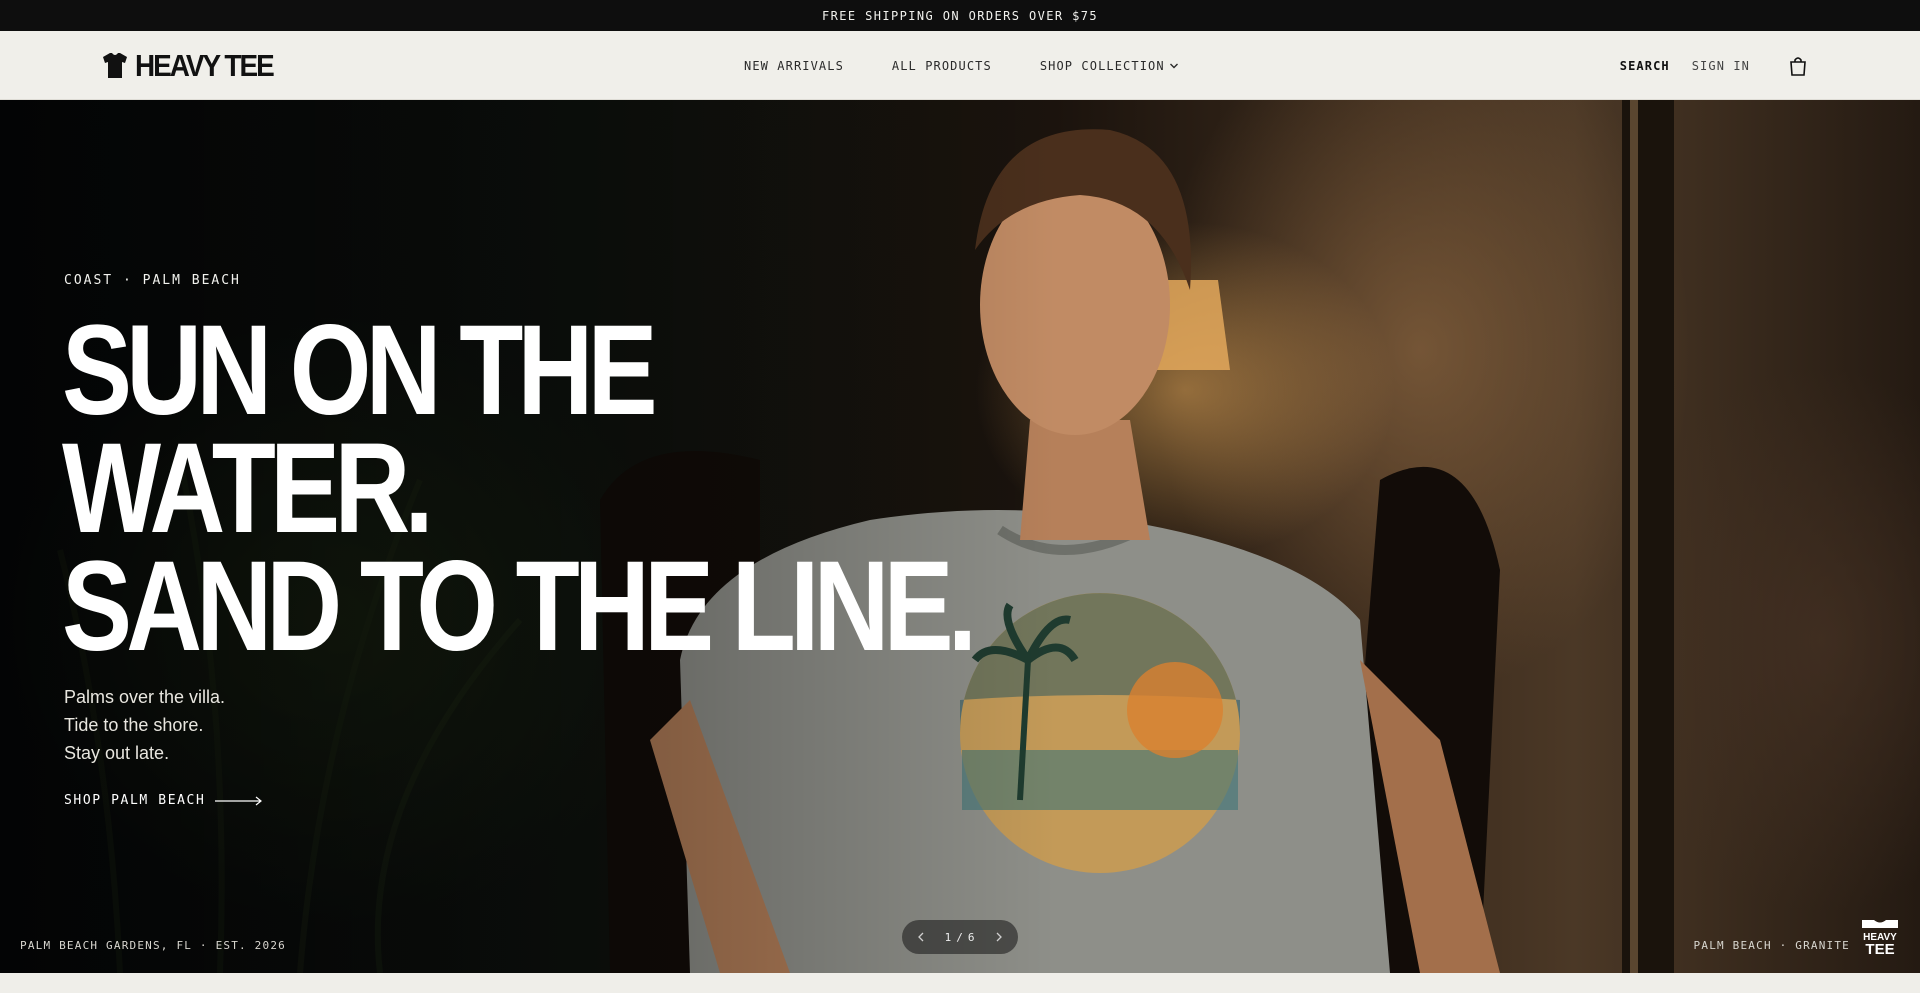 This screenshot has height=993, width=1920. What do you see at coordinates (948, 937) in the screenshot?
I see `pager-current: 1` at bounding box center [948, 937].